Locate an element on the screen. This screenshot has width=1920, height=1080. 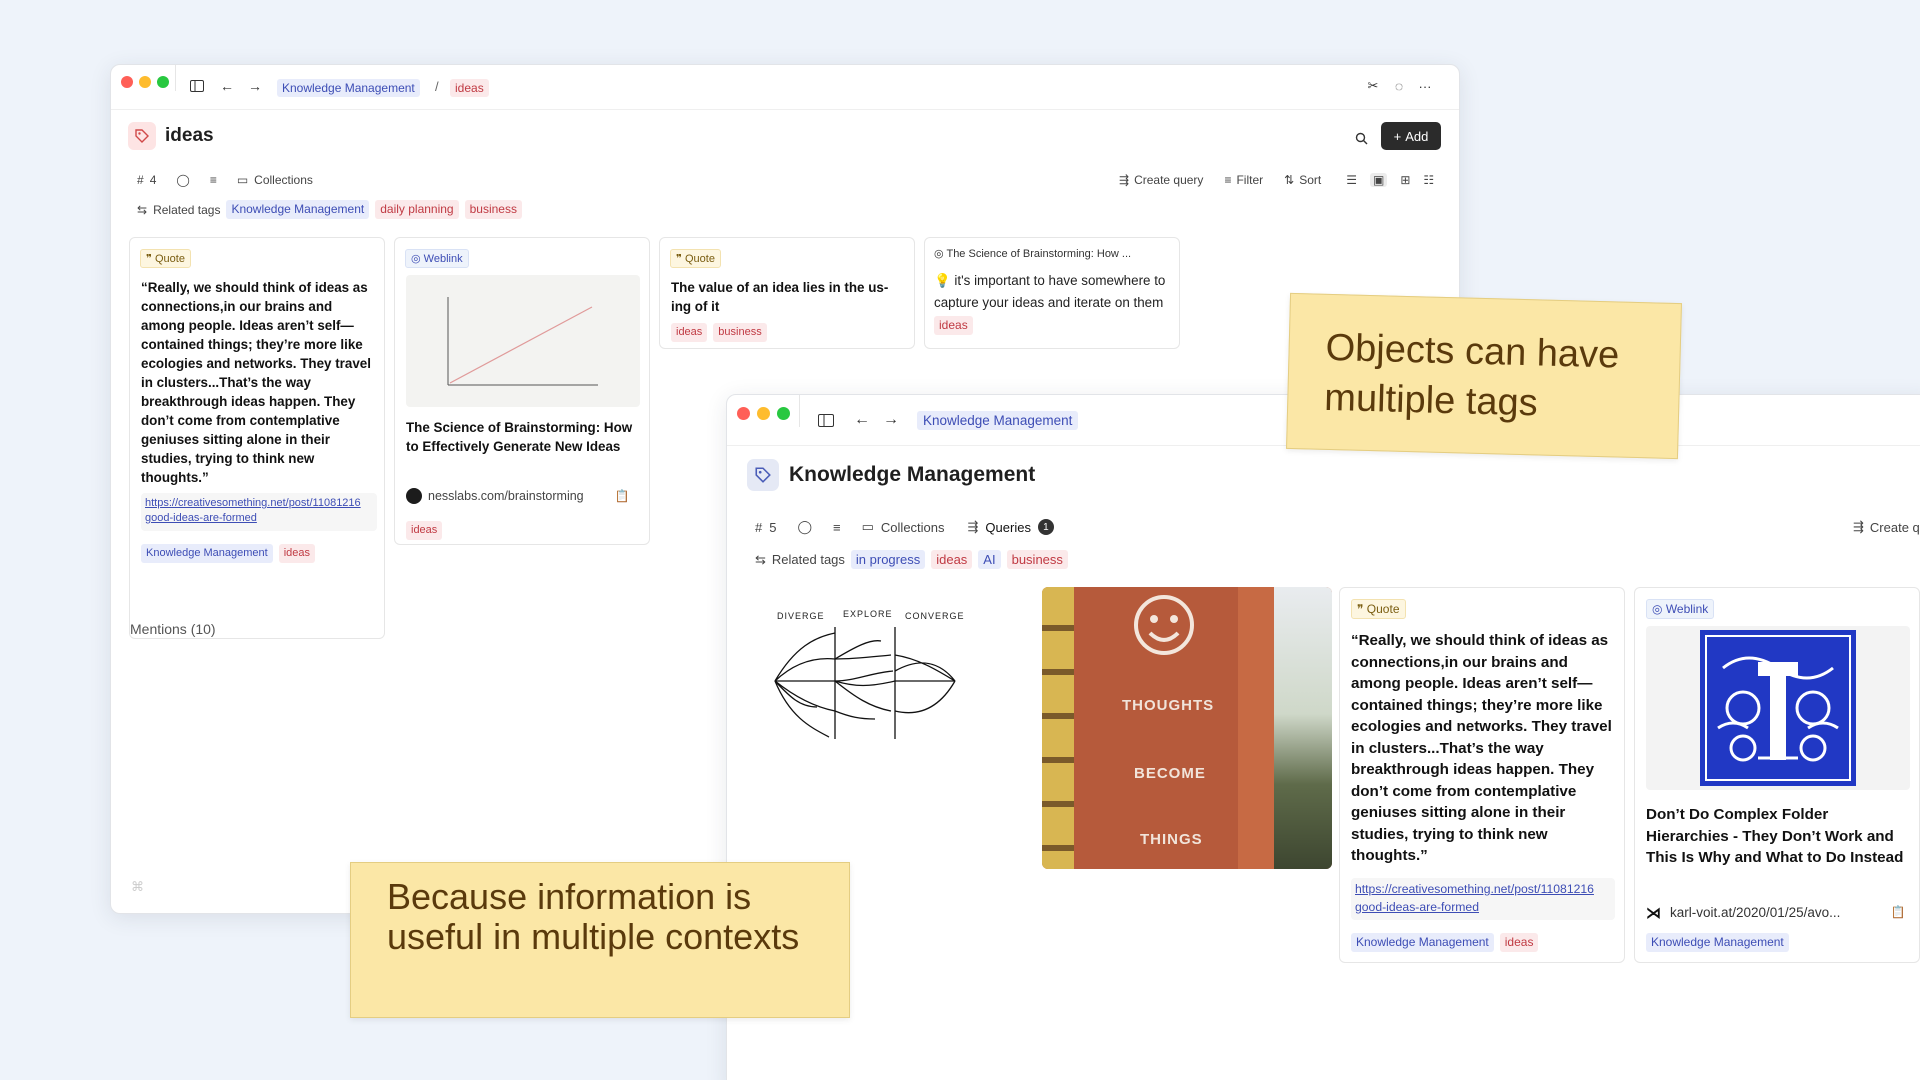
thoughts-become-things-photo: THOUGHTS BECOME THINGS is located at coordinates (1187, 728).